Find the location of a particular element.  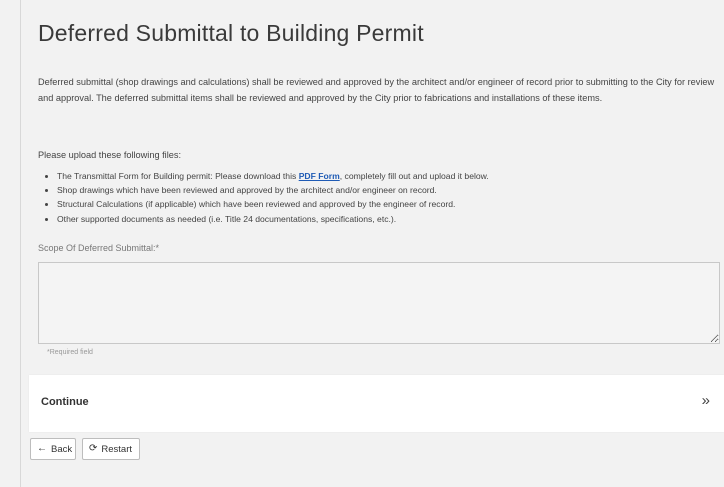

back-button: ← Back is located at coordinates (53, 449).